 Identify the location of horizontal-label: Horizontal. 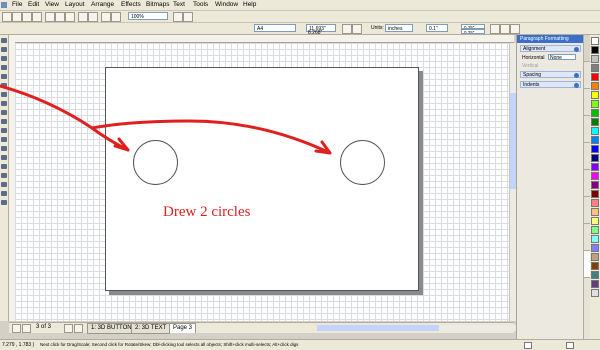
(533, 58).